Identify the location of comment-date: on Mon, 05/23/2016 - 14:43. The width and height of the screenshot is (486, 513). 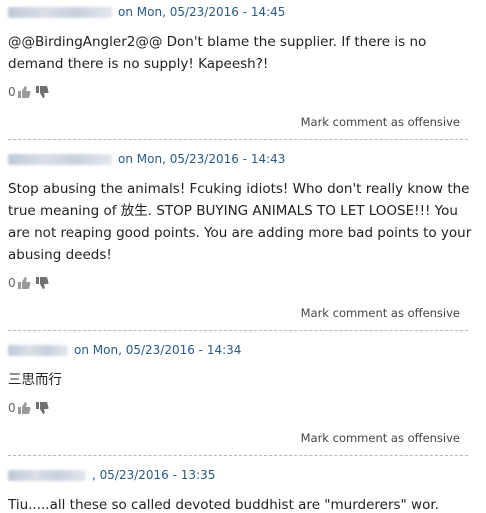
(202, 159).